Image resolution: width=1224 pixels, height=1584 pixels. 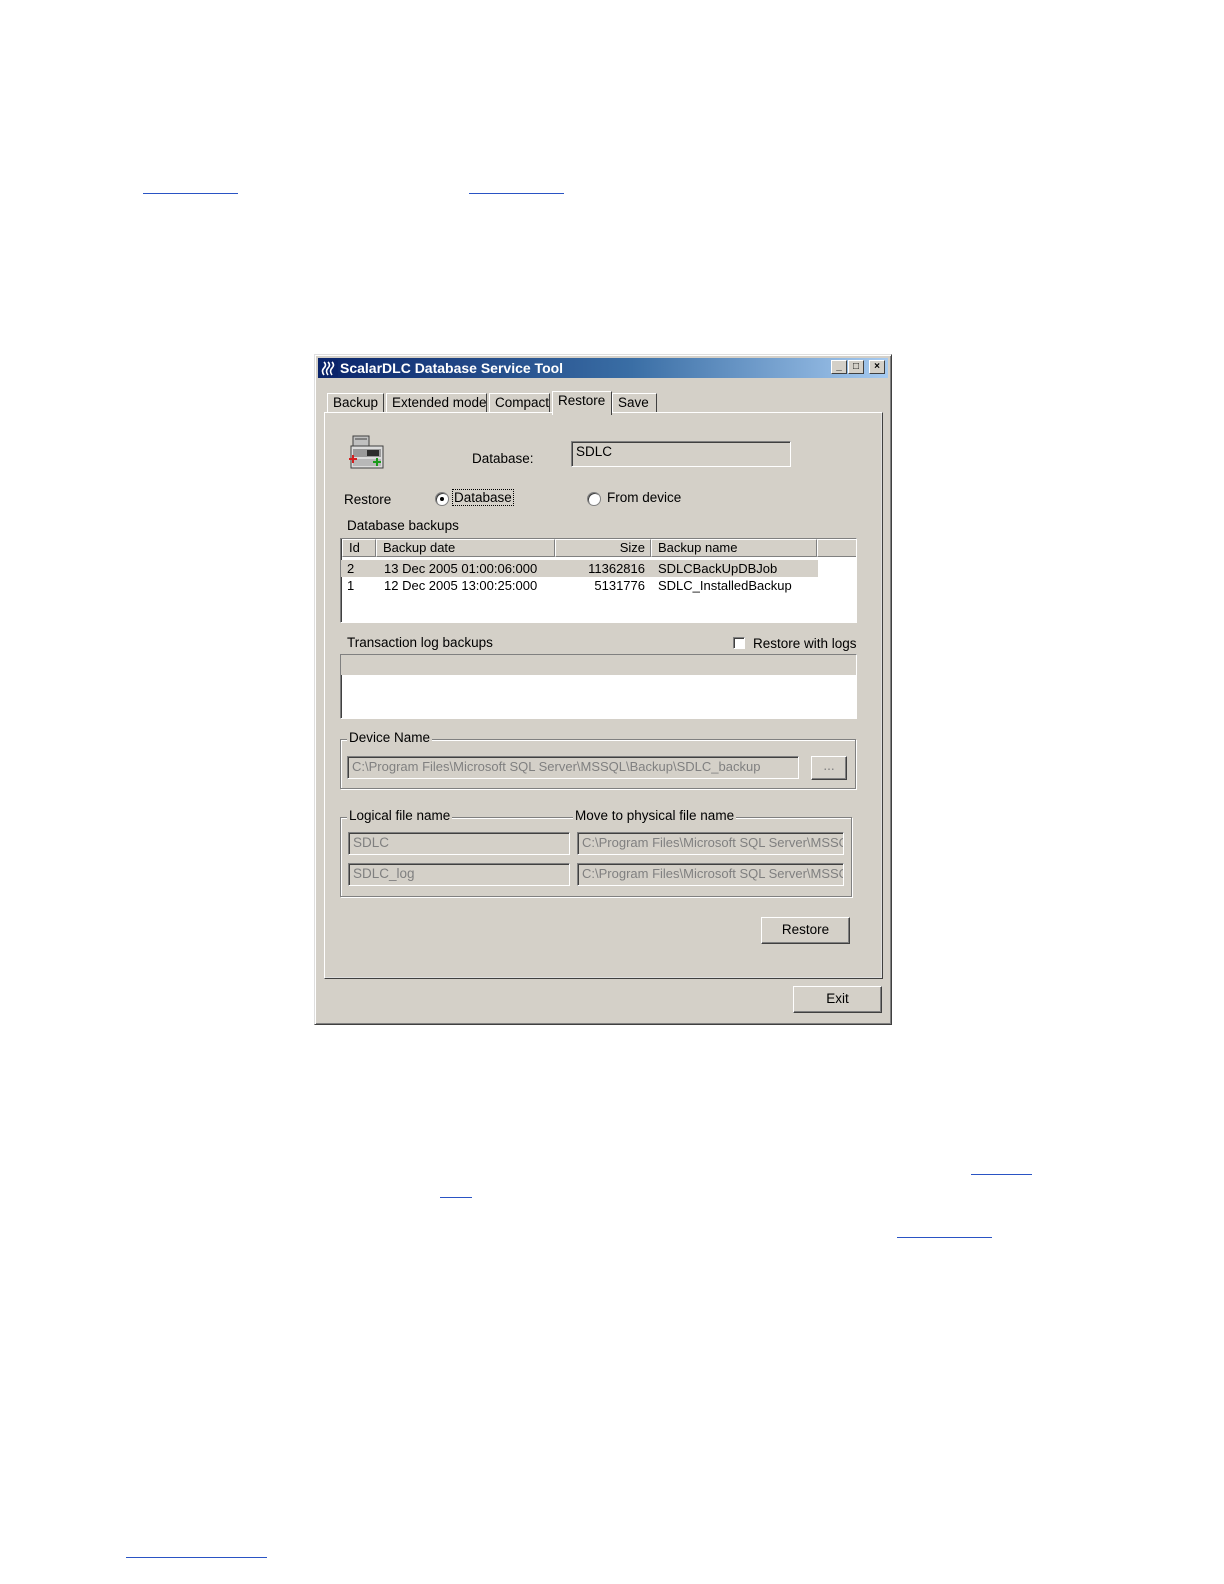 What do you see at coordinates (366, 452) in the screenshot?
I see `database-server-icon` at bounding box center [366, 452].